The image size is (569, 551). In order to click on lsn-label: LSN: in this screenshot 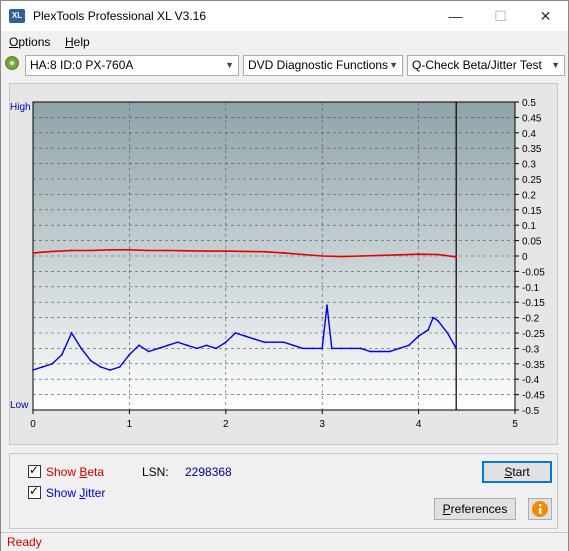, I will do `click(155, 472)`.